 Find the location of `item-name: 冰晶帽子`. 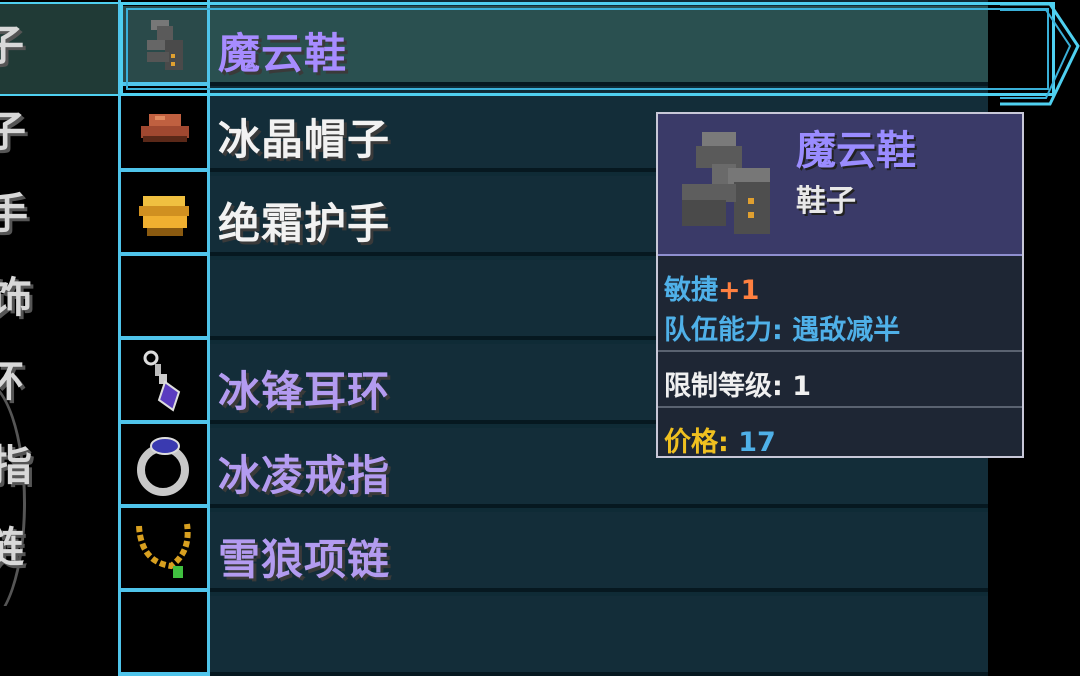

item-name: 冰晶帽子 is located at coordinates (304, 139).